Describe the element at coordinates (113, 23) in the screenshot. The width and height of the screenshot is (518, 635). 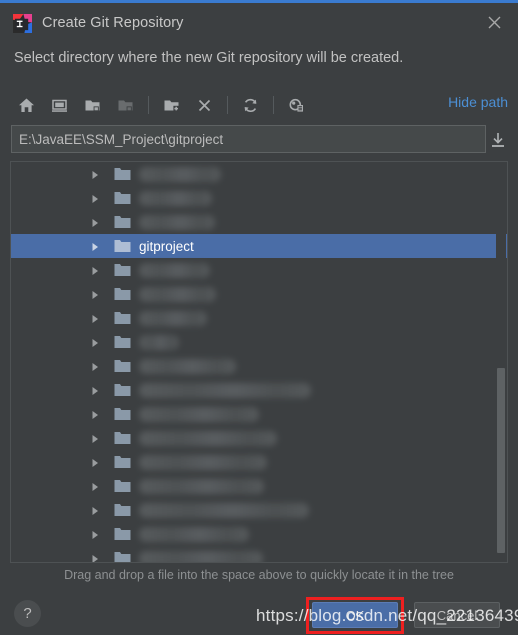
I see `dialog-title: Create Git Repository` at that location.